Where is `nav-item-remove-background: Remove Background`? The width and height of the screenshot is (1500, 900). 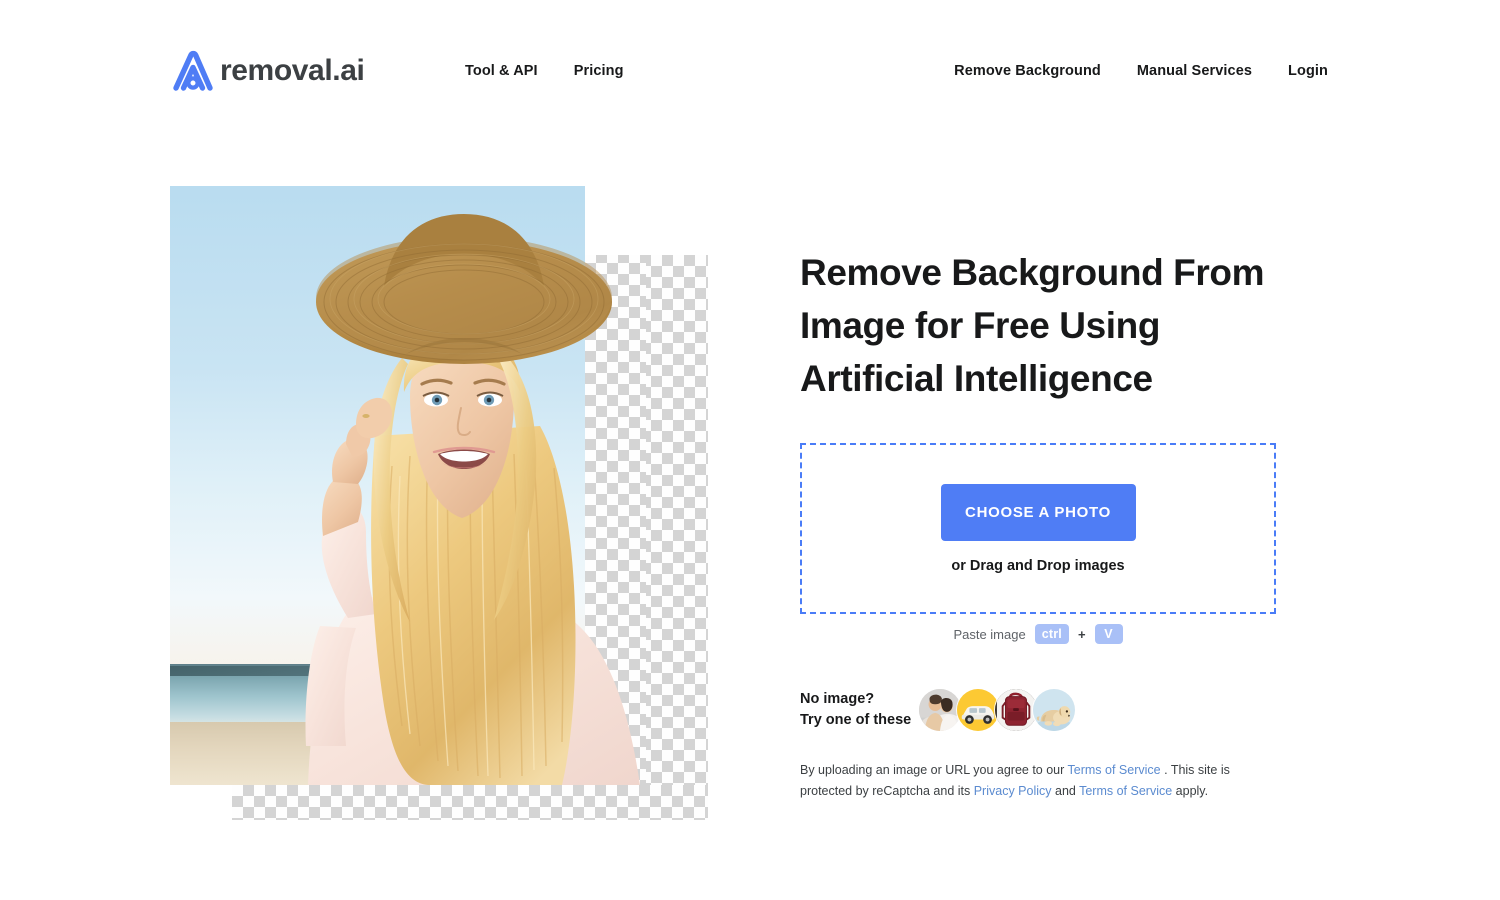 nav-item-remove-background: Remove Background is located at coordinates (1027, 71).